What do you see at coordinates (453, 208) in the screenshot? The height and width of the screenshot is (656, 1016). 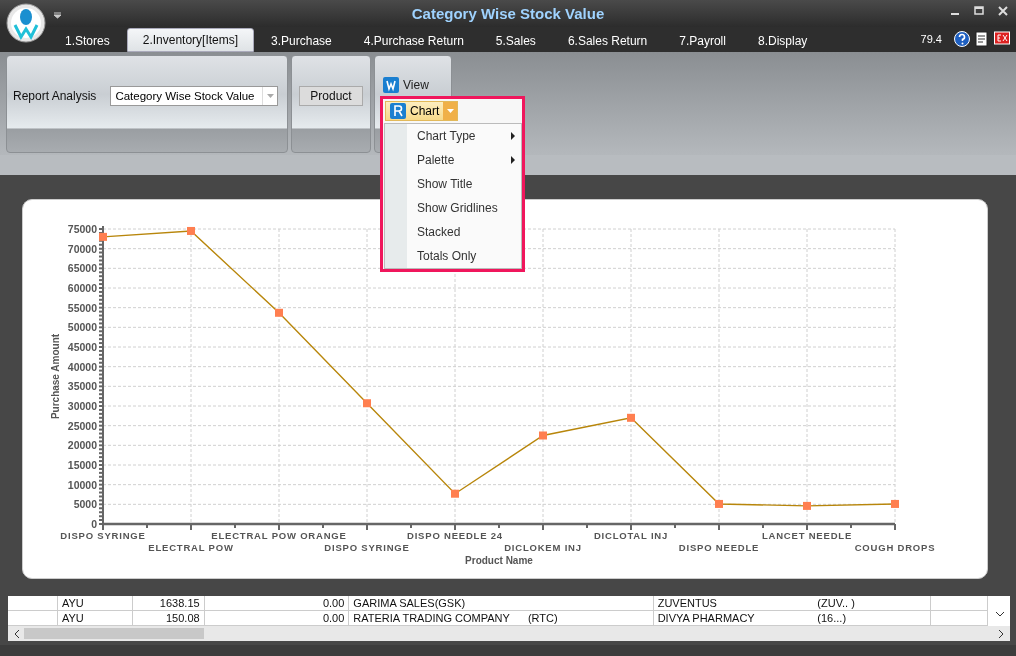 I see `menu-item: Show Gridlines` at bounding box center [453, 208].